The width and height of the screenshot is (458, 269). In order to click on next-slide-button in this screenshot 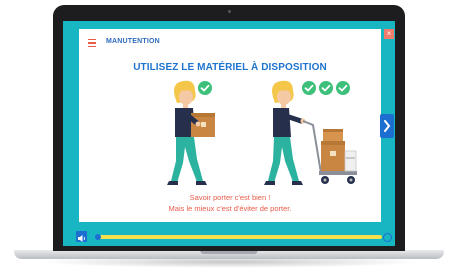, I will do `click(387, 126)`.